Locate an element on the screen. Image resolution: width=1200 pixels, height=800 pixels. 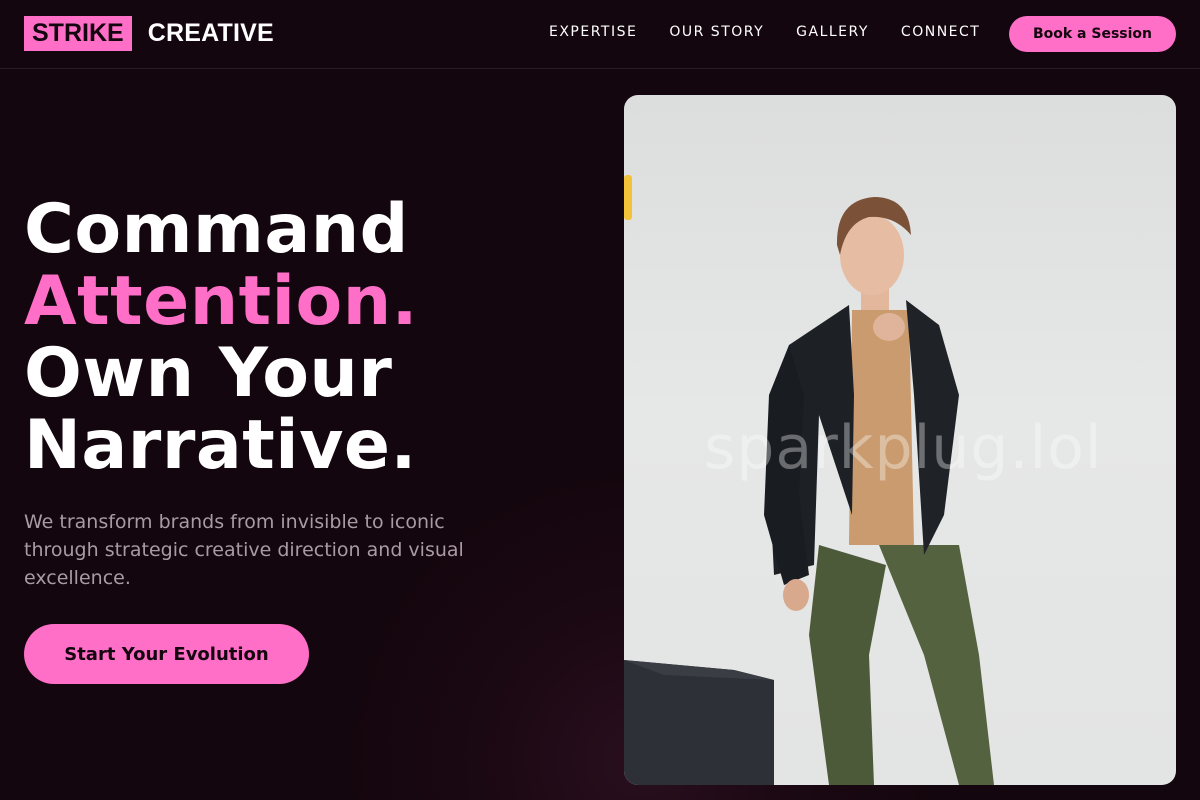
logo-strike-box: STRIKE is located at coordinates (78, 33).